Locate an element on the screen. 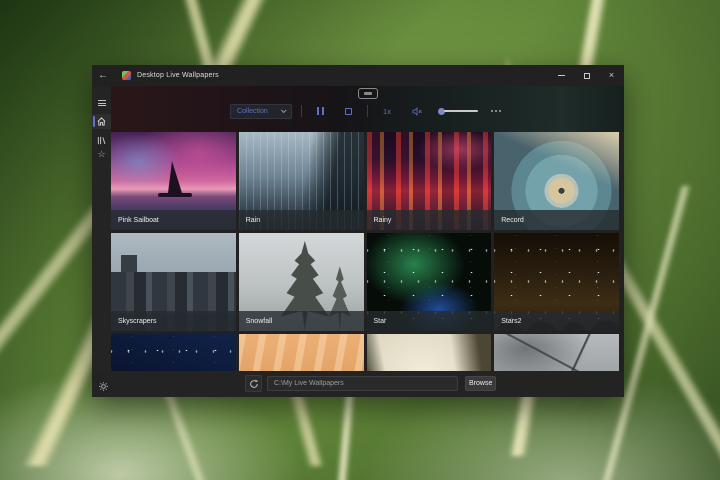 The height and width of the screenshot is (480, 720). monitor-dash is located at coordinates (367, 93).